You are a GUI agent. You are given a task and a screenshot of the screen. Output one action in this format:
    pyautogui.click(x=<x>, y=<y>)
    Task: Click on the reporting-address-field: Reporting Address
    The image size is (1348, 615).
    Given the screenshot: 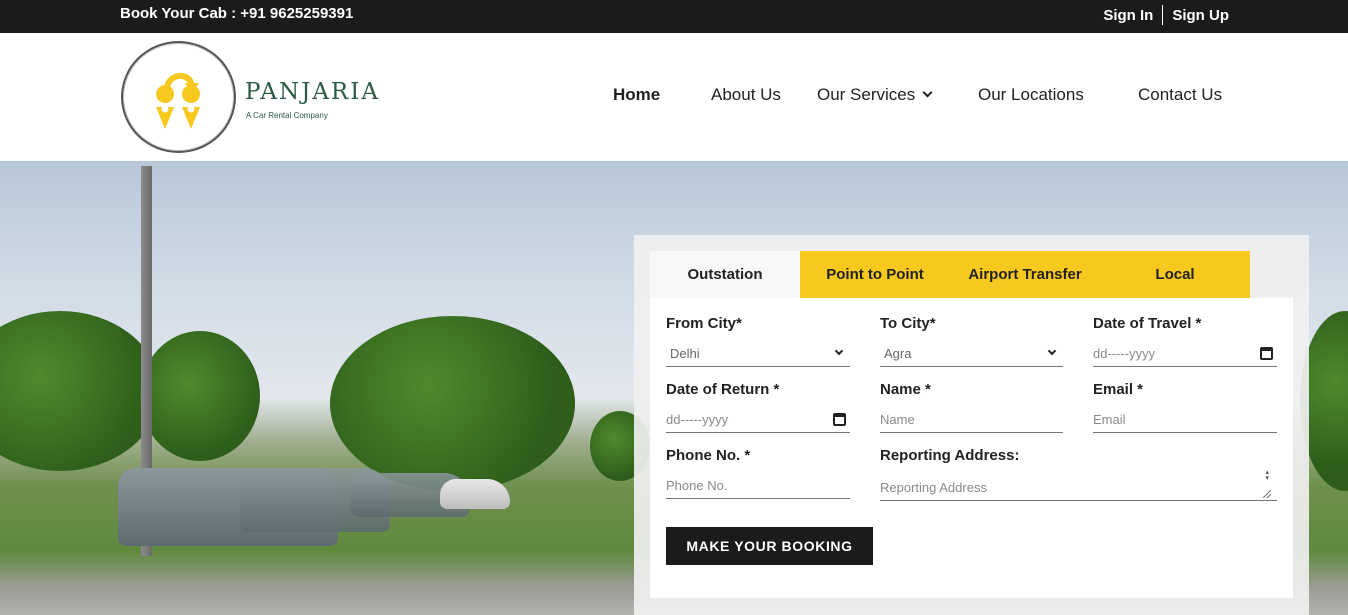 What is the action you would take?
    pyautogui.click(x=1078, y=474)
    